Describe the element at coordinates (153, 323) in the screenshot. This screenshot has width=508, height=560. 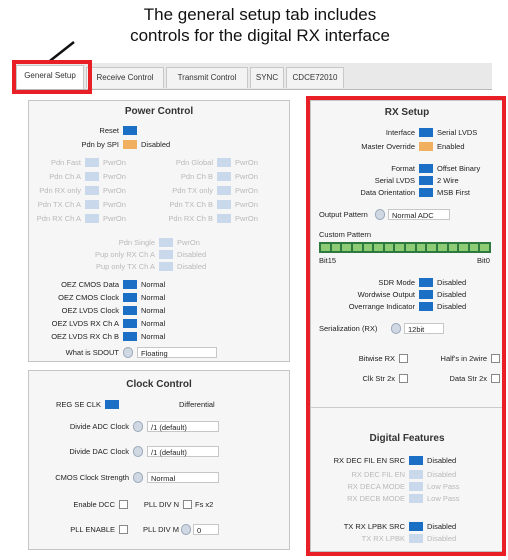
I see `oez-lvds-rx-a-value: Normal` at that location.